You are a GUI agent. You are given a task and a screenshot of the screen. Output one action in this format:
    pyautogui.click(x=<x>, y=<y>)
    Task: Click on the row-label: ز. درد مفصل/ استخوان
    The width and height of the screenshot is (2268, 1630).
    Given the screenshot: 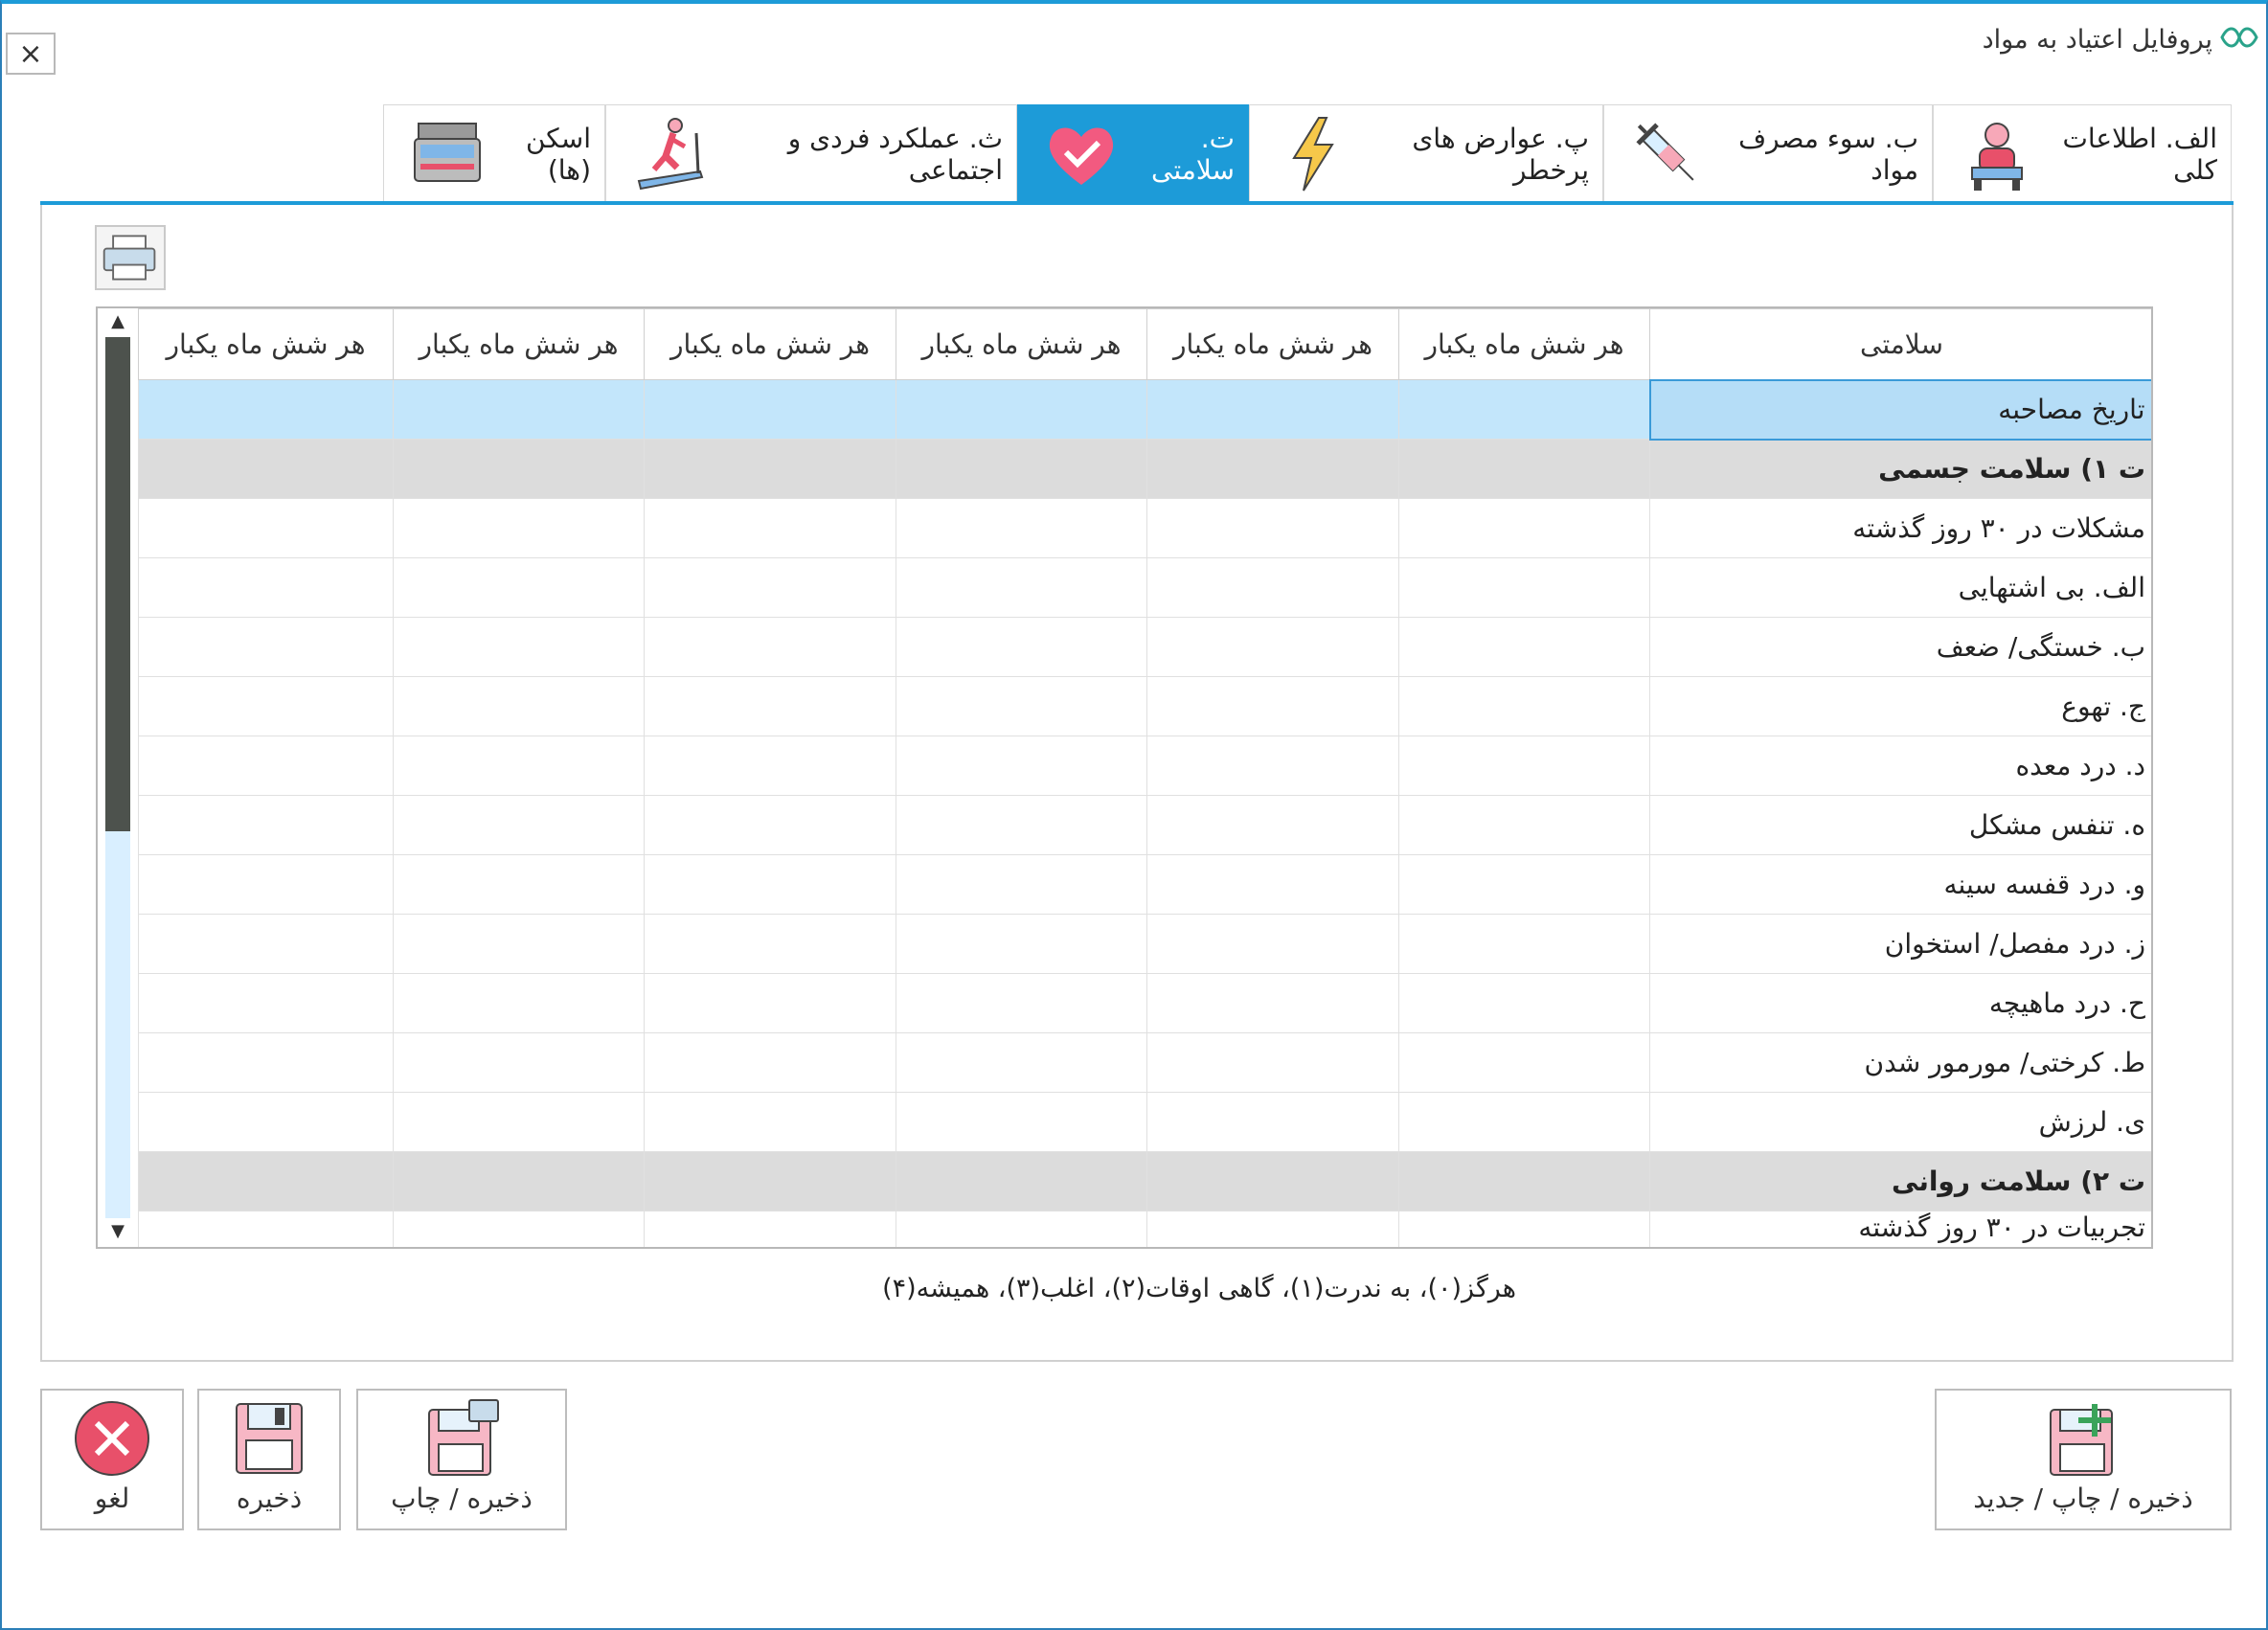 What is the action you would take?
    pyautogui.click(x=1900, y=944)
    